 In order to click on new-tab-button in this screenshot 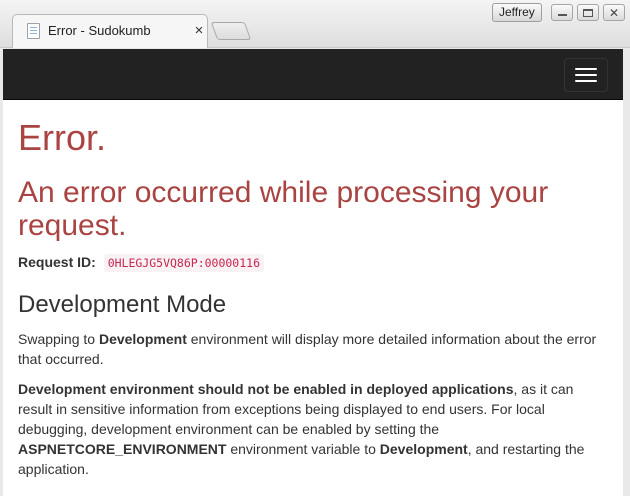, I will do `click(231, 31)`.